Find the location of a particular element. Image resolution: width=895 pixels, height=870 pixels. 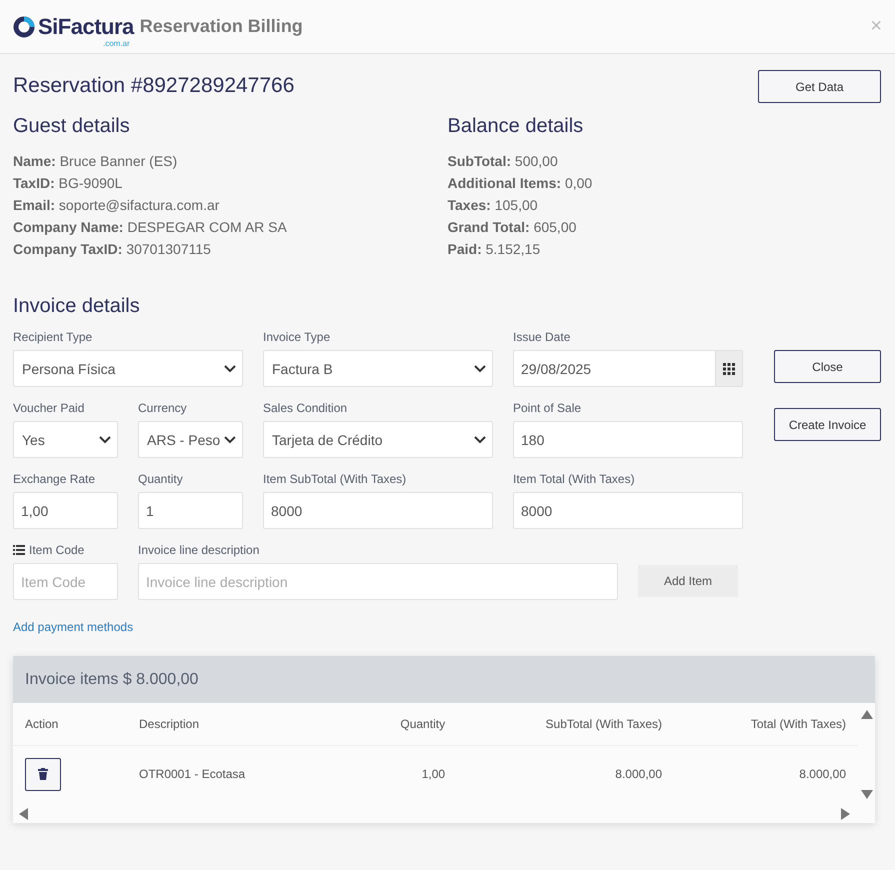

dropdown: ARS - Peso is located at coordinates (190, 439).